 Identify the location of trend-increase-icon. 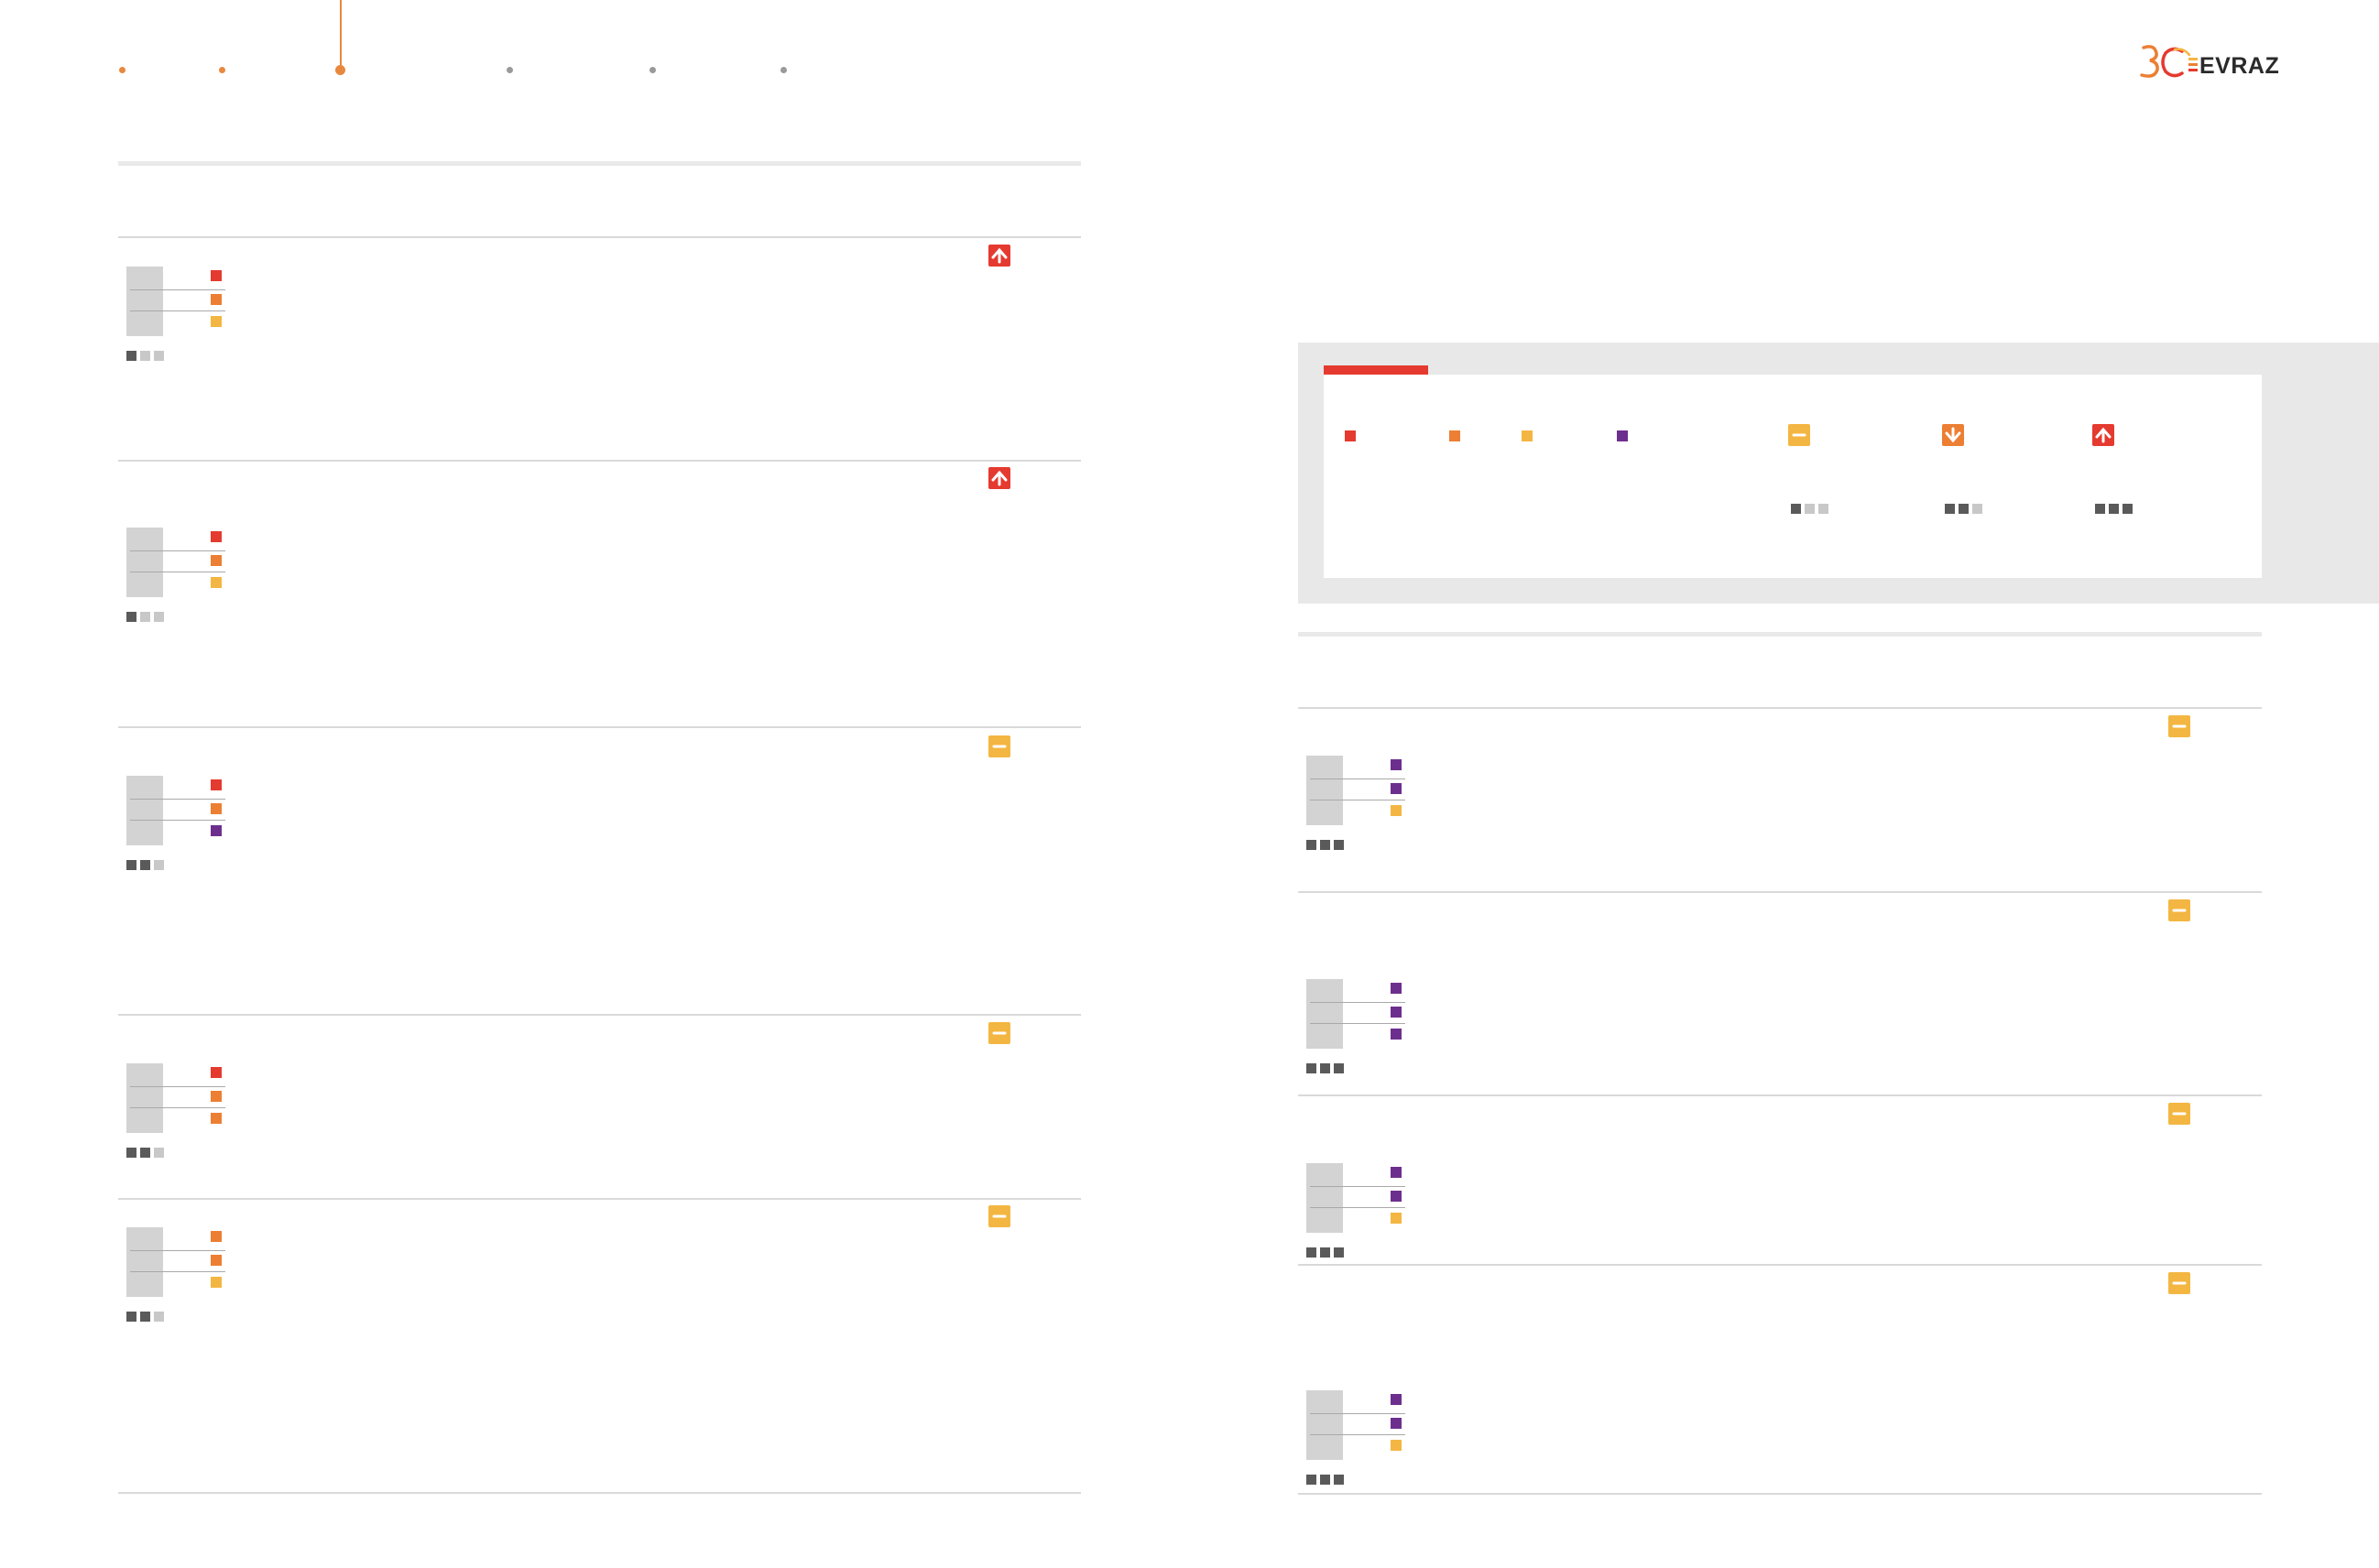
(999, 478).